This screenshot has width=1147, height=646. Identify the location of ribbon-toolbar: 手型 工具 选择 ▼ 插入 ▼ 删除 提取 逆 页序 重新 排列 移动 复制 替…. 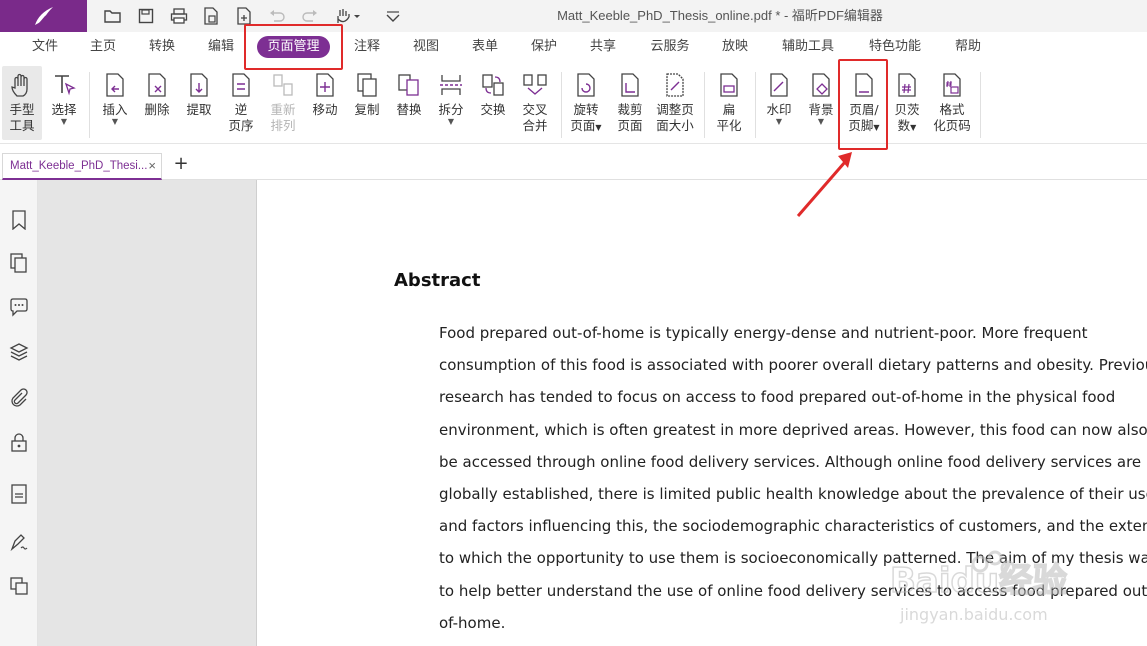
(573, 103).